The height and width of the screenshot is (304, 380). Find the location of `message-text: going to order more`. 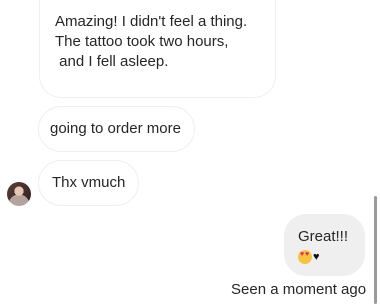

message-text: going to order more is located at coordinates (115, 128).